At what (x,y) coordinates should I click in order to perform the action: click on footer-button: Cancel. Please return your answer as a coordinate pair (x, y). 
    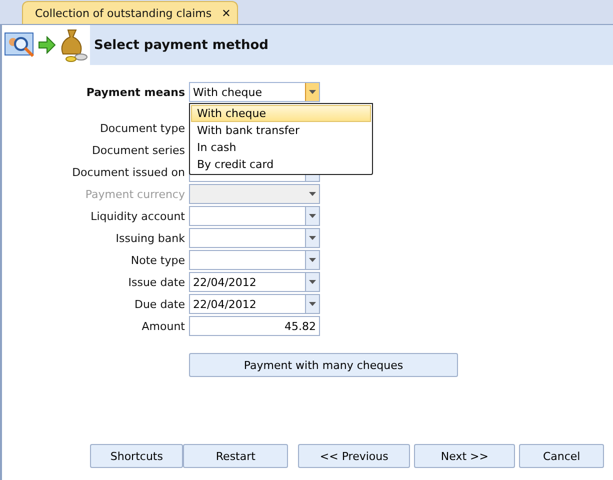
    Looking at the image, I should click on (561, 456).